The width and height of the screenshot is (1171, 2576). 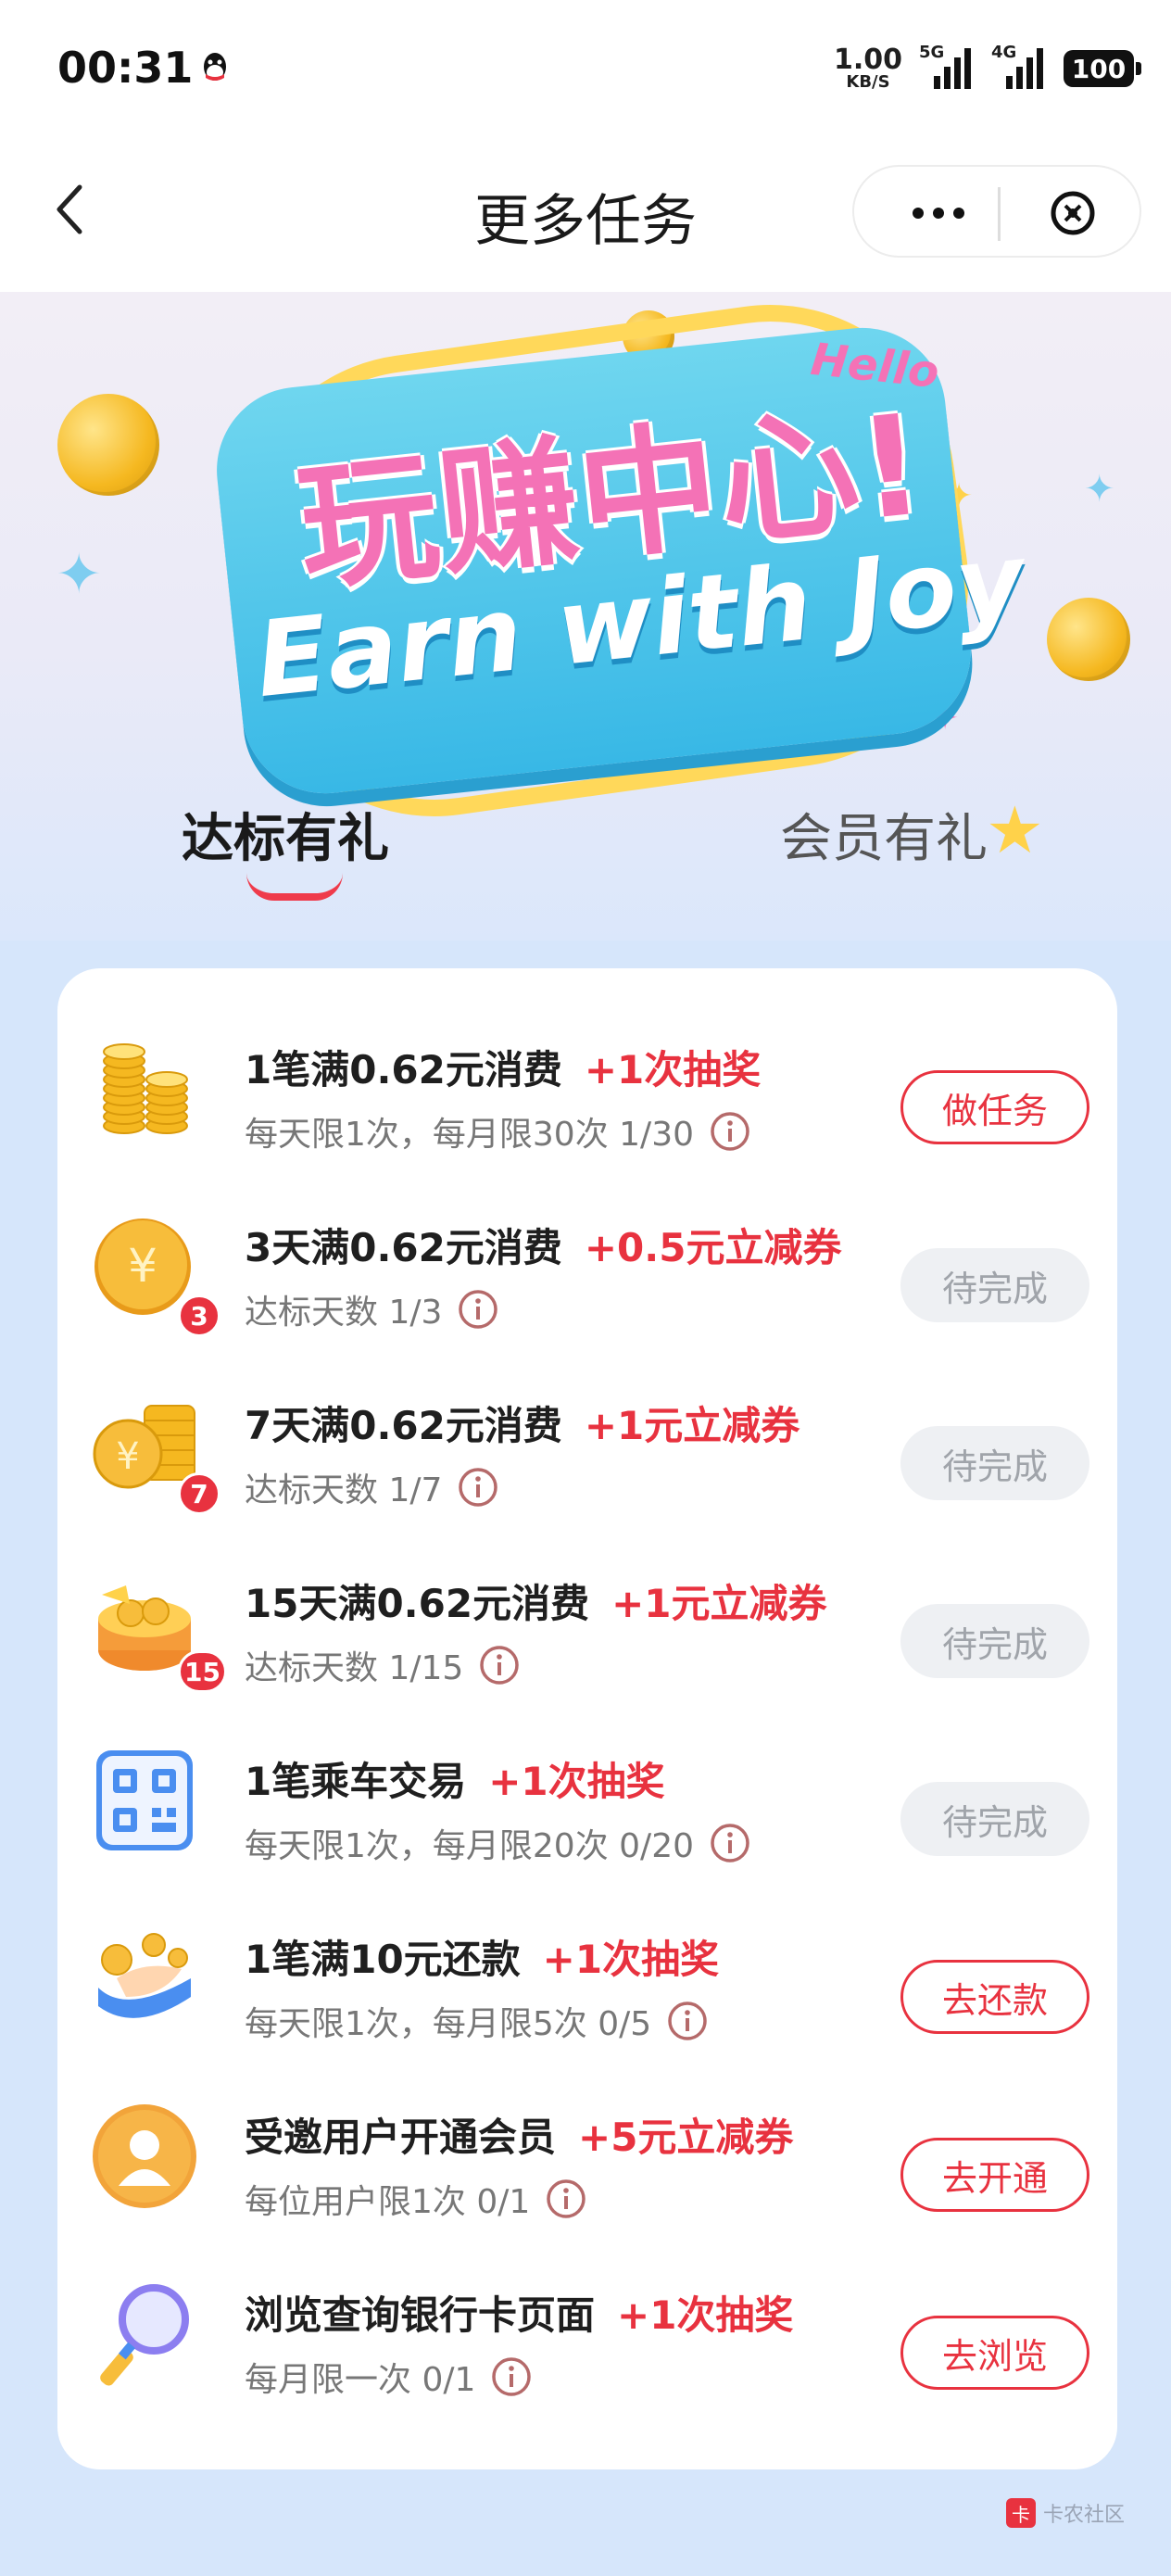 What do you see at coordinates (145, 2335) in the screenshot?
I see `magnifier-icon` at bounding box center [145, 2335].